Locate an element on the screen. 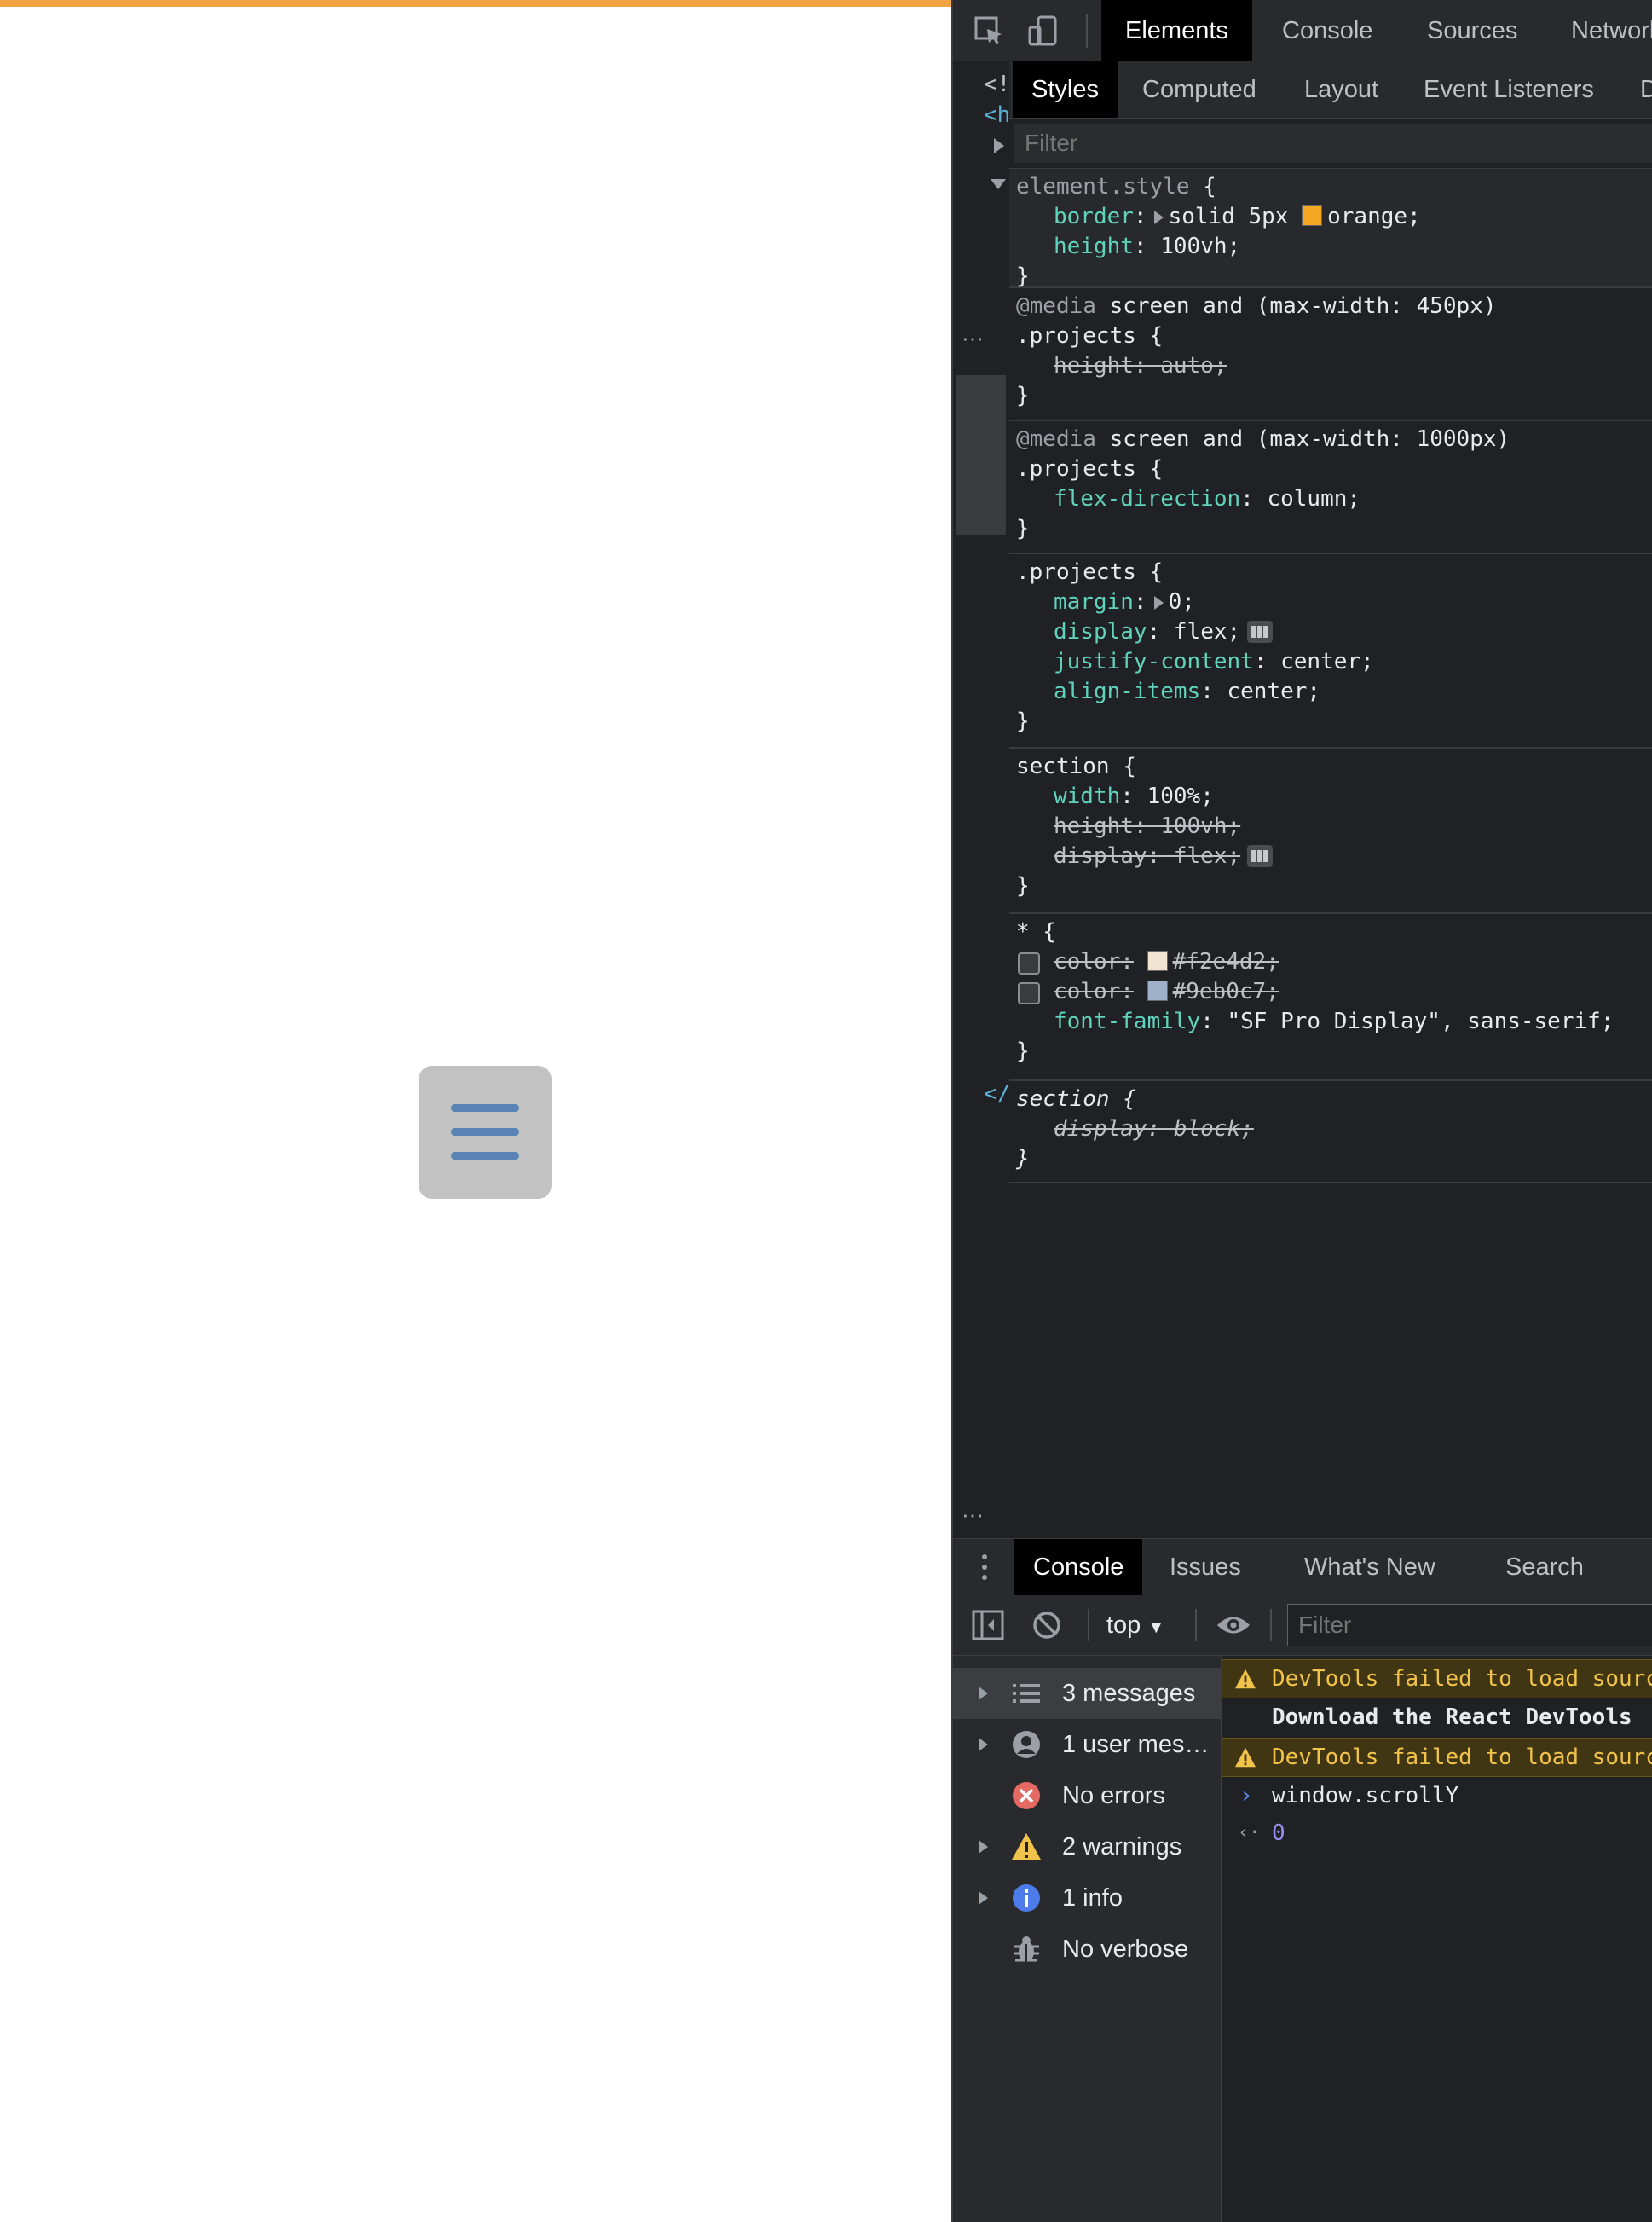  console-result-value: 0 is located at coordinates (1278, 1833).